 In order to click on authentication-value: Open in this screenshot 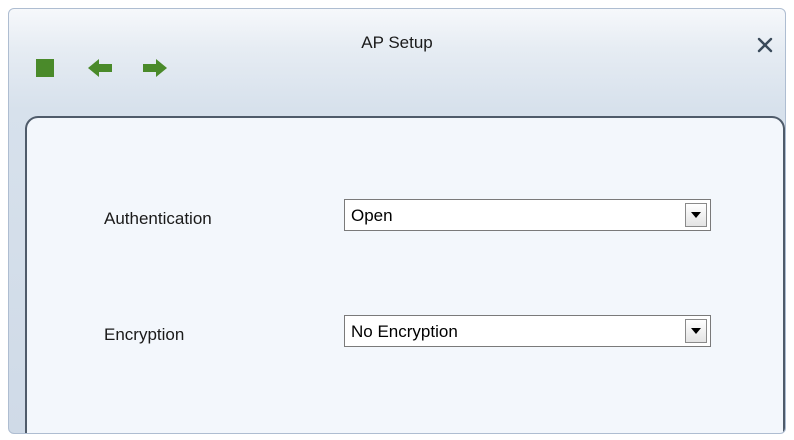, I will do `click(372, 215)`.